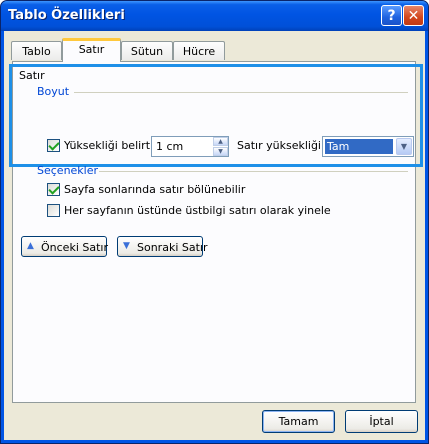 The width and height of the screenshot is (429, 444). I want to click on arrow-down-icon: ▼, so click(126, 246).